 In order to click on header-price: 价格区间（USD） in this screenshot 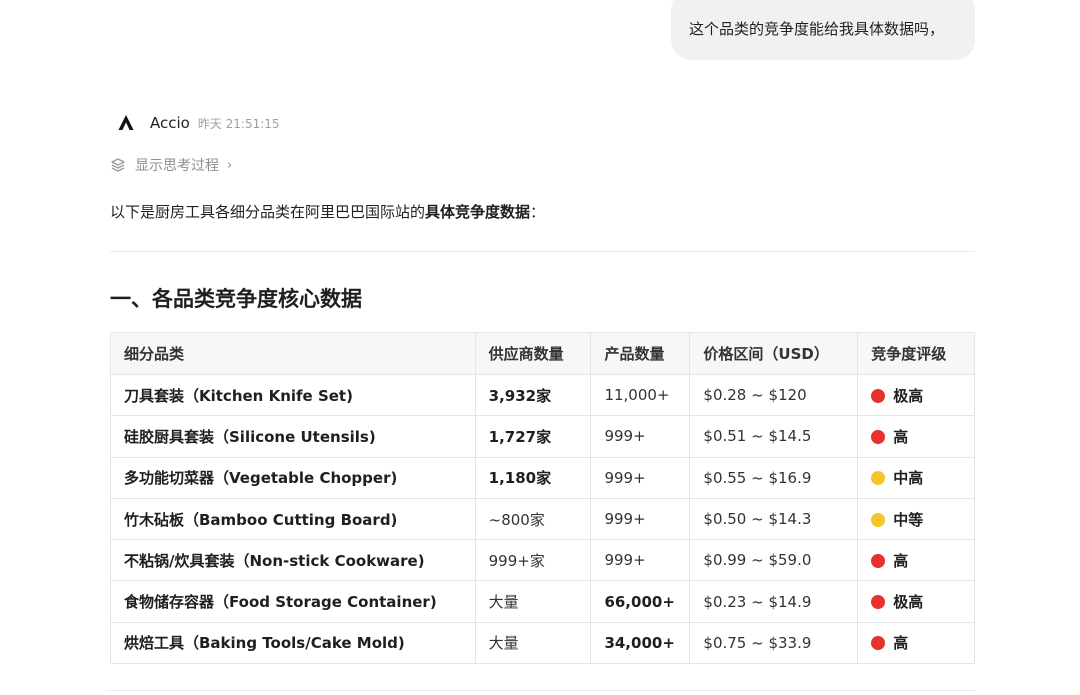, I will do `click(774, 353)`.